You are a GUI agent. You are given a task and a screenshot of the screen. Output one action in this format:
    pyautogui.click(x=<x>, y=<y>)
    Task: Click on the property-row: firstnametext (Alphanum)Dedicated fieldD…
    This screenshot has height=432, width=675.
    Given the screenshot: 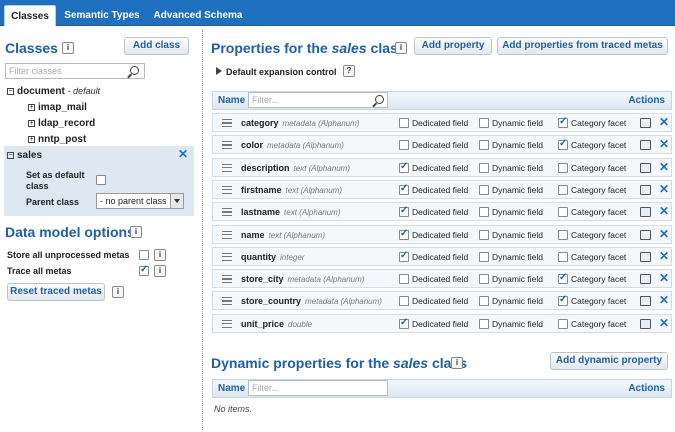 What is the action you would take?
    pyautogui.click(x=442, y=189)
    